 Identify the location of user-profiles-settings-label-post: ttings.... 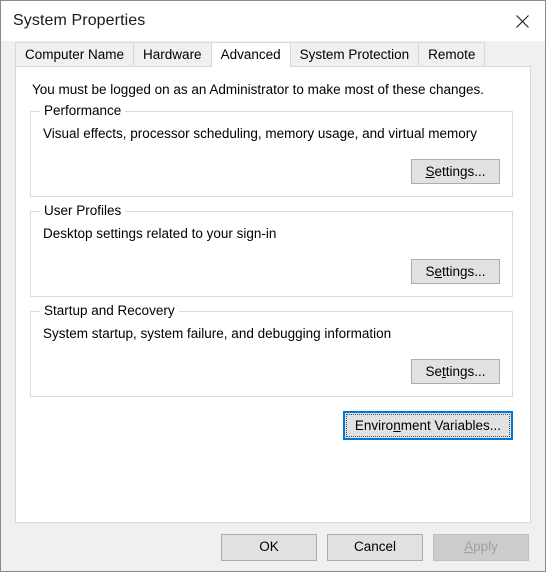
(464, 271).